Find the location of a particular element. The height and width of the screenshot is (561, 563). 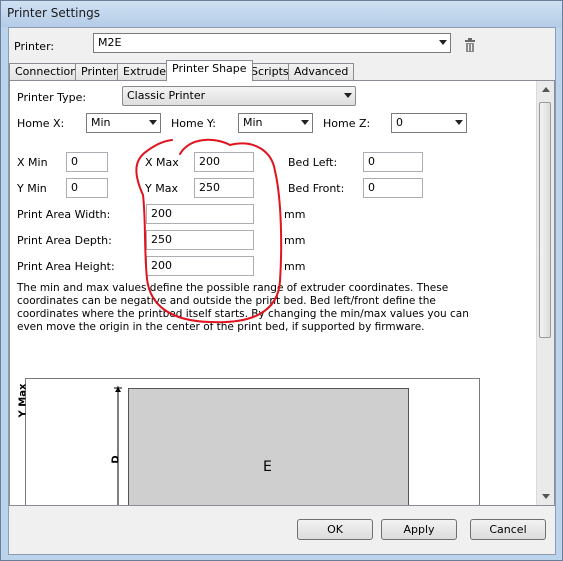

cancel-button: Cancel is located at coordinates (508, 529).